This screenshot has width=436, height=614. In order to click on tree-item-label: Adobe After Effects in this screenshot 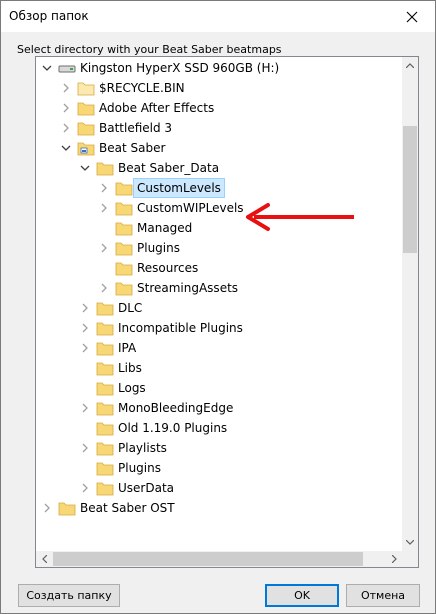, I will do `click(157, 108)`.